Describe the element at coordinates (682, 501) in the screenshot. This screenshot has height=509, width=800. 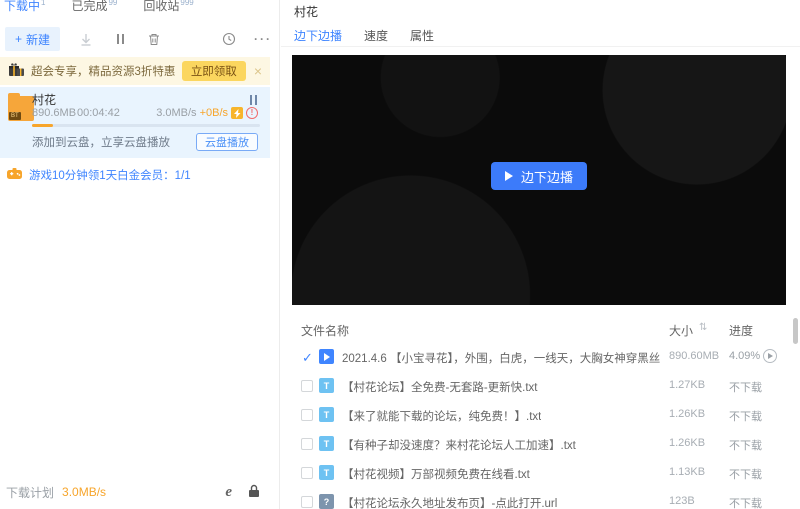
I see `file-size: 123B` at that location.